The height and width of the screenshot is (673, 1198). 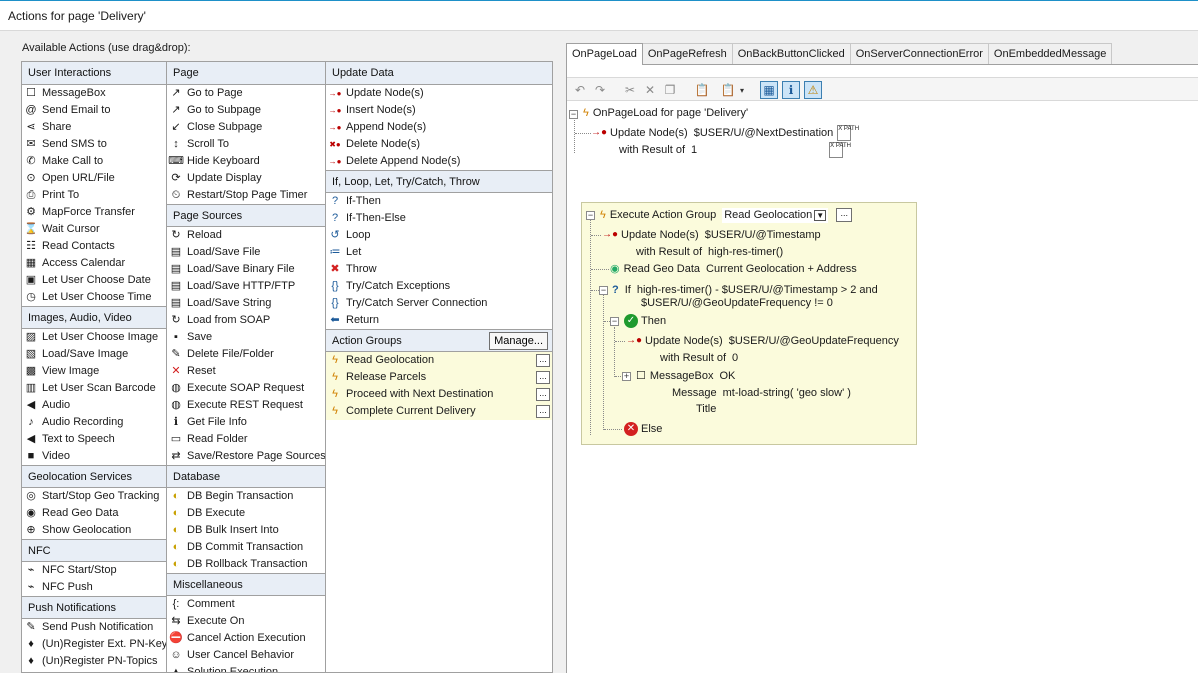 What do you see at coordinates (246, 144) in the screenshot?
I see `action-item-scroll-to: ↕ Scroll To` at bounding box center [246, 144].